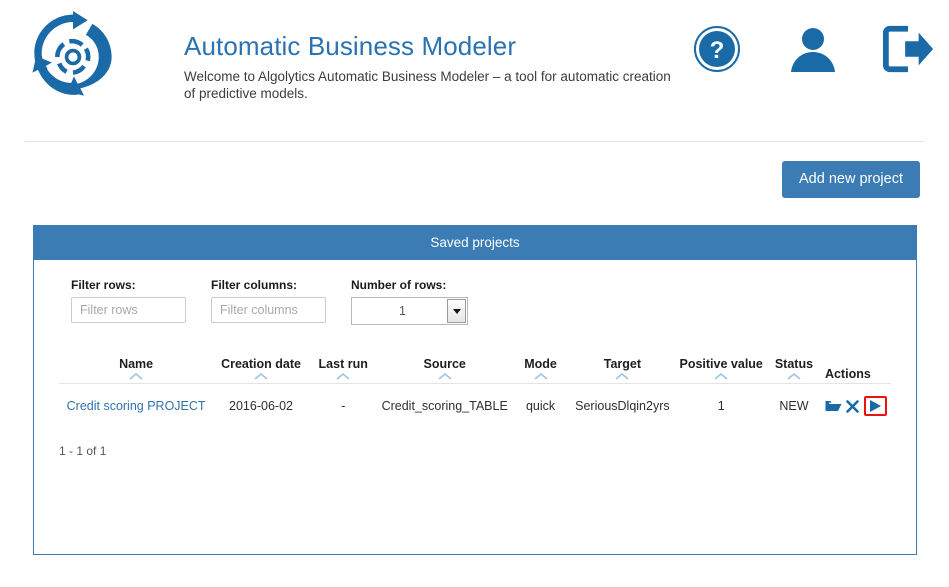 Image resolution: width=949 pixels, height=587 pixels. I want to click on toolbar: Add new project, so click(851, 179).